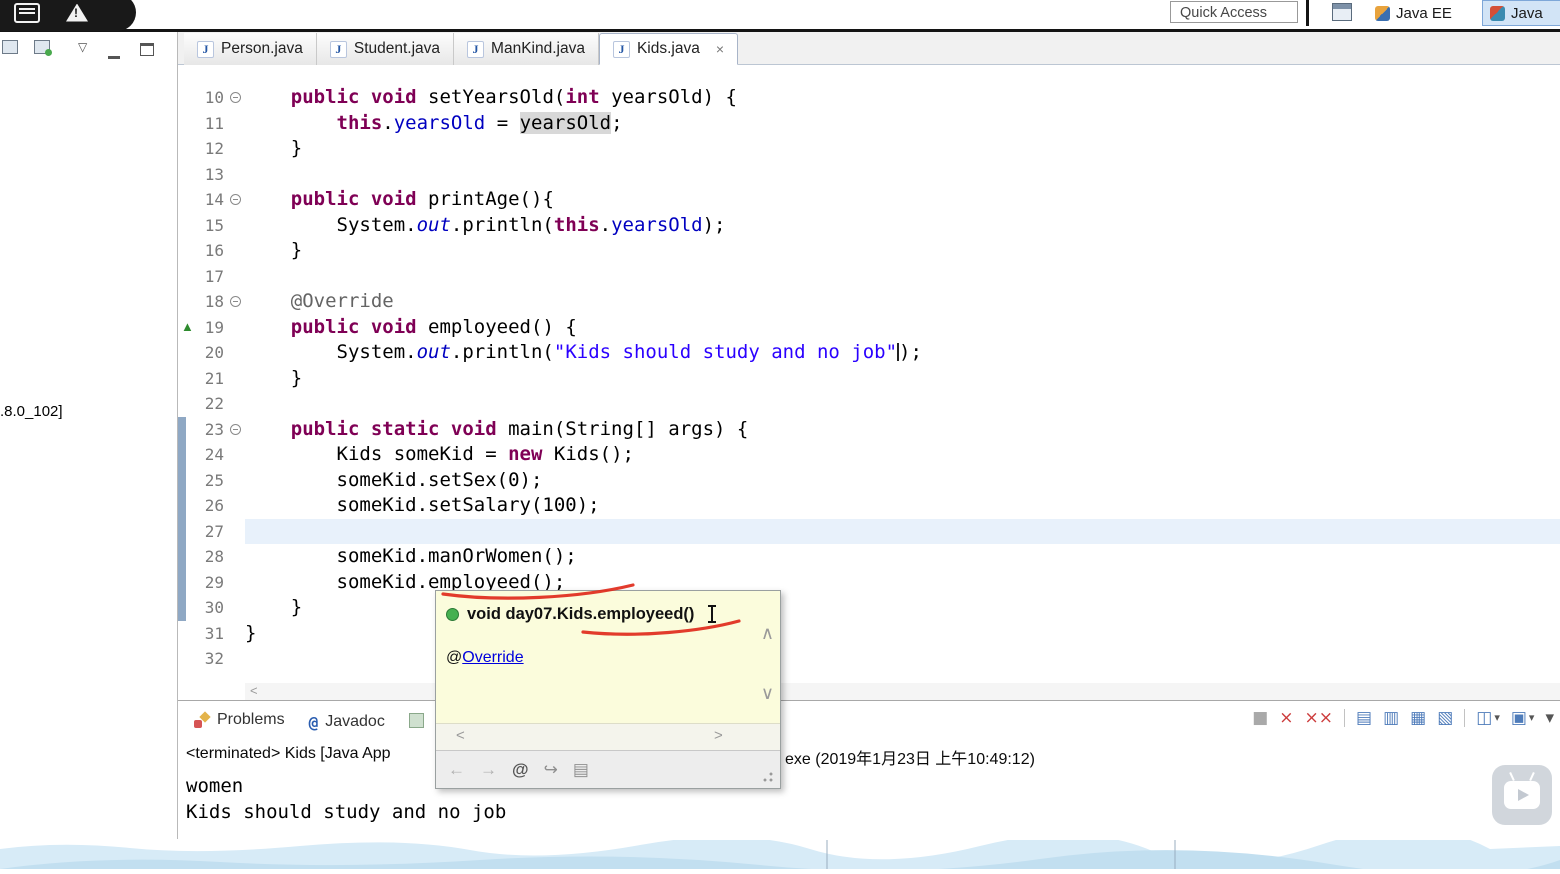 The width and height of the screenshot is (1560, 874). What do you see at coordinates (214, 531) in the screenshot?
I see `line-number: 27` at bounding box center [214, 531].